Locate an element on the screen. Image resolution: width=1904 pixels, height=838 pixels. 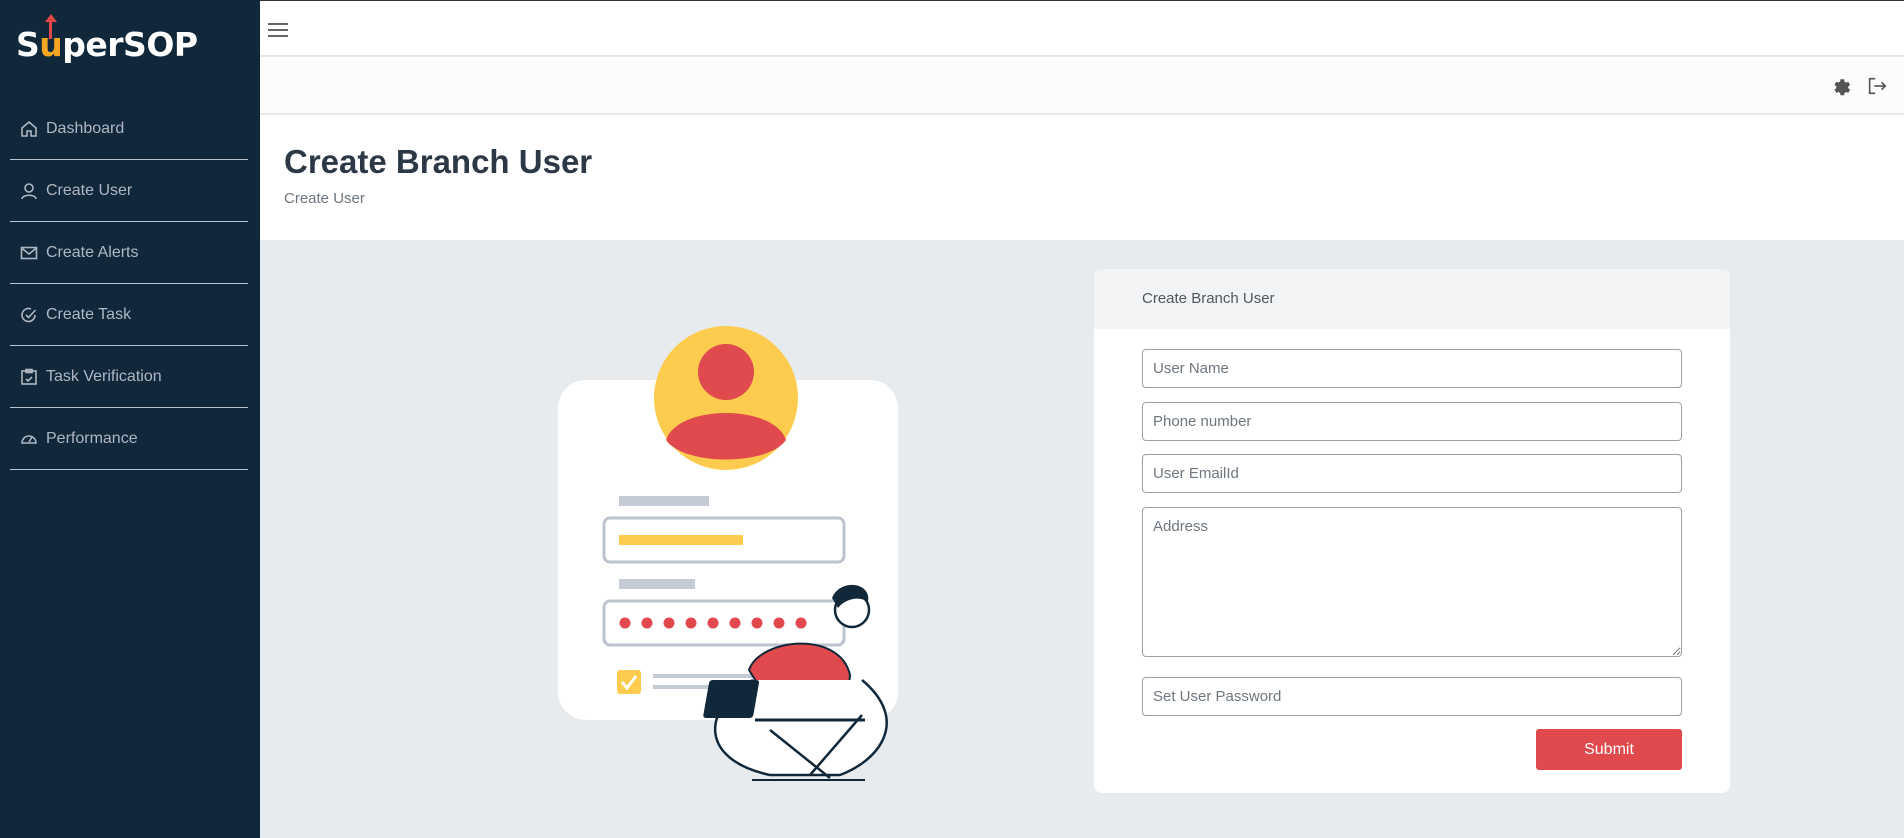
sidebar-item-create-user: Create User is located at coordinates (129, 191).